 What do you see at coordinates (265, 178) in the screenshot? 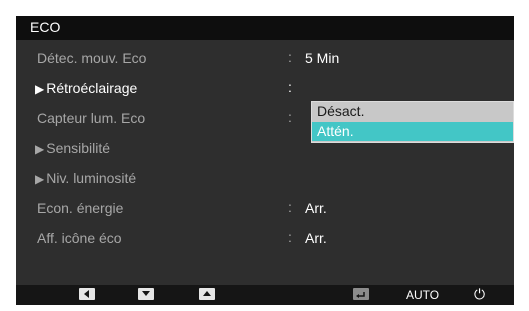
I see `menu-item-brightness-level: ▶ Niv. luminosité` at bounding box center [265, 178].